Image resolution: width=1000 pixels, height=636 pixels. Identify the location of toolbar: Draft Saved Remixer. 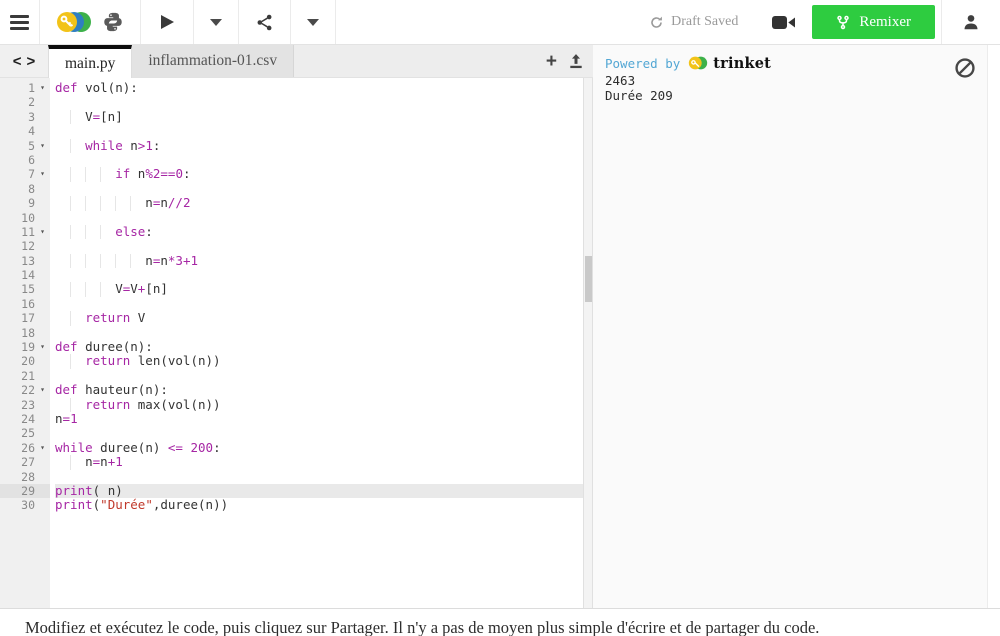
(500, 22).